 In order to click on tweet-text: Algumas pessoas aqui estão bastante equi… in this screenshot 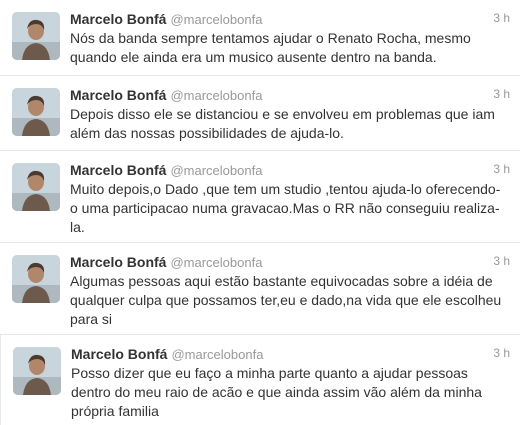, I will do `click(286, 300)`.